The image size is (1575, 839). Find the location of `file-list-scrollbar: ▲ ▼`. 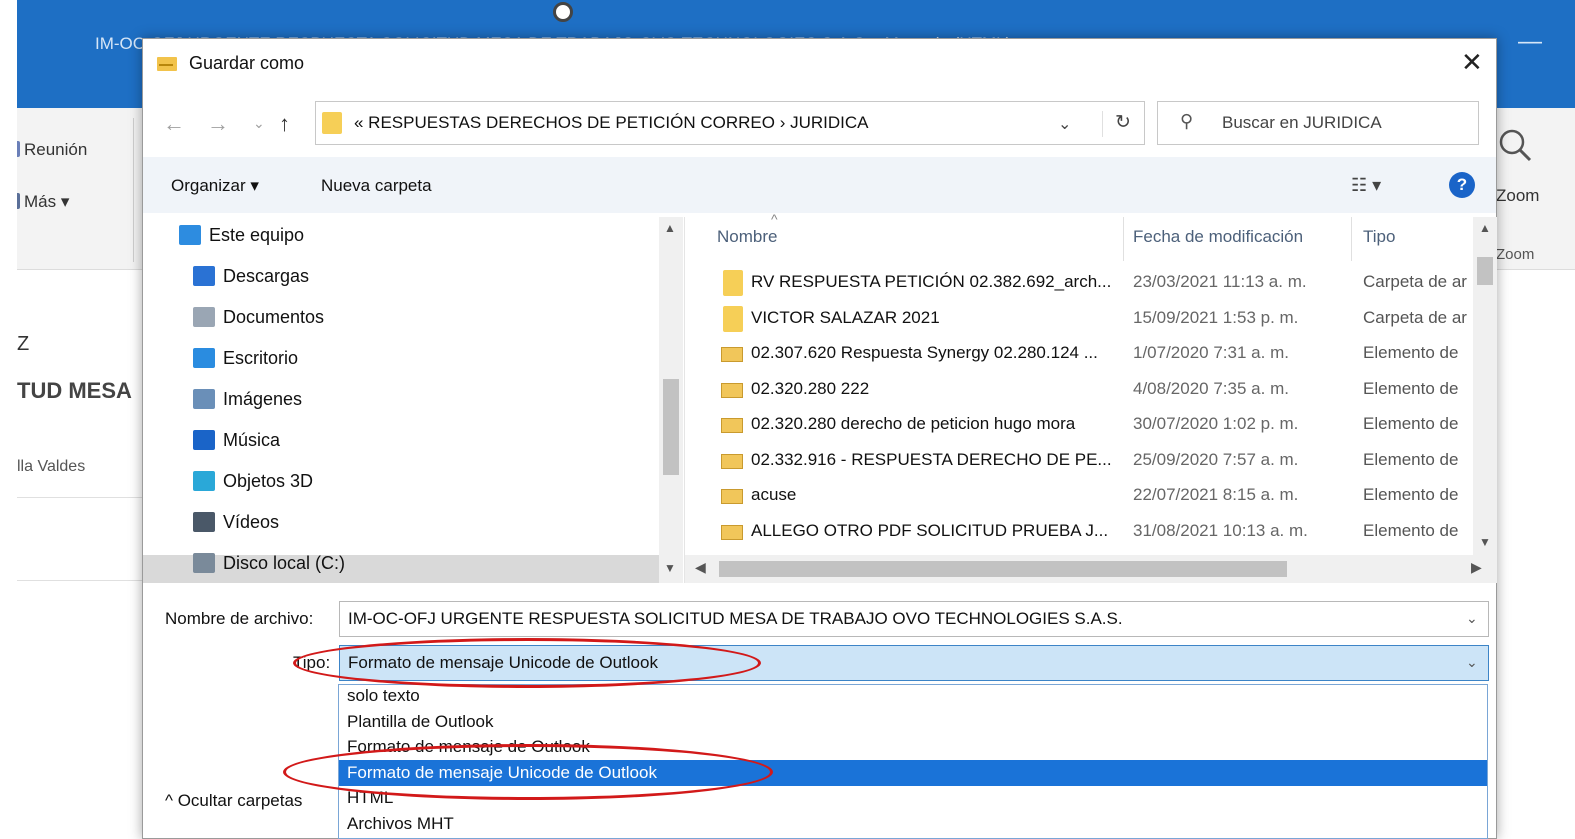

file-list-scrollbar: ▲ ▼ is located at coordinates (1485, 387).